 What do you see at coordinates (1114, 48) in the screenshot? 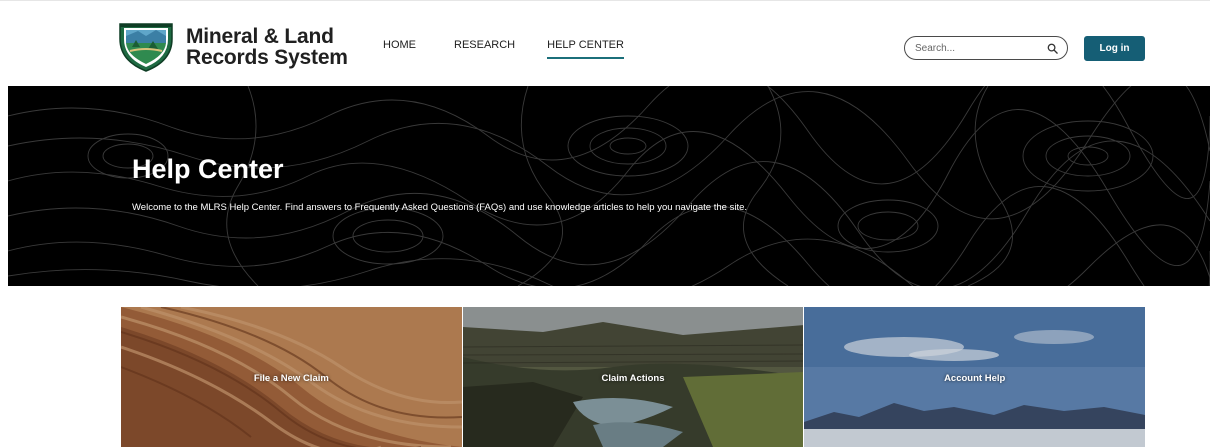
I see `login-button: Log in` at bounding box center [1114, 48].